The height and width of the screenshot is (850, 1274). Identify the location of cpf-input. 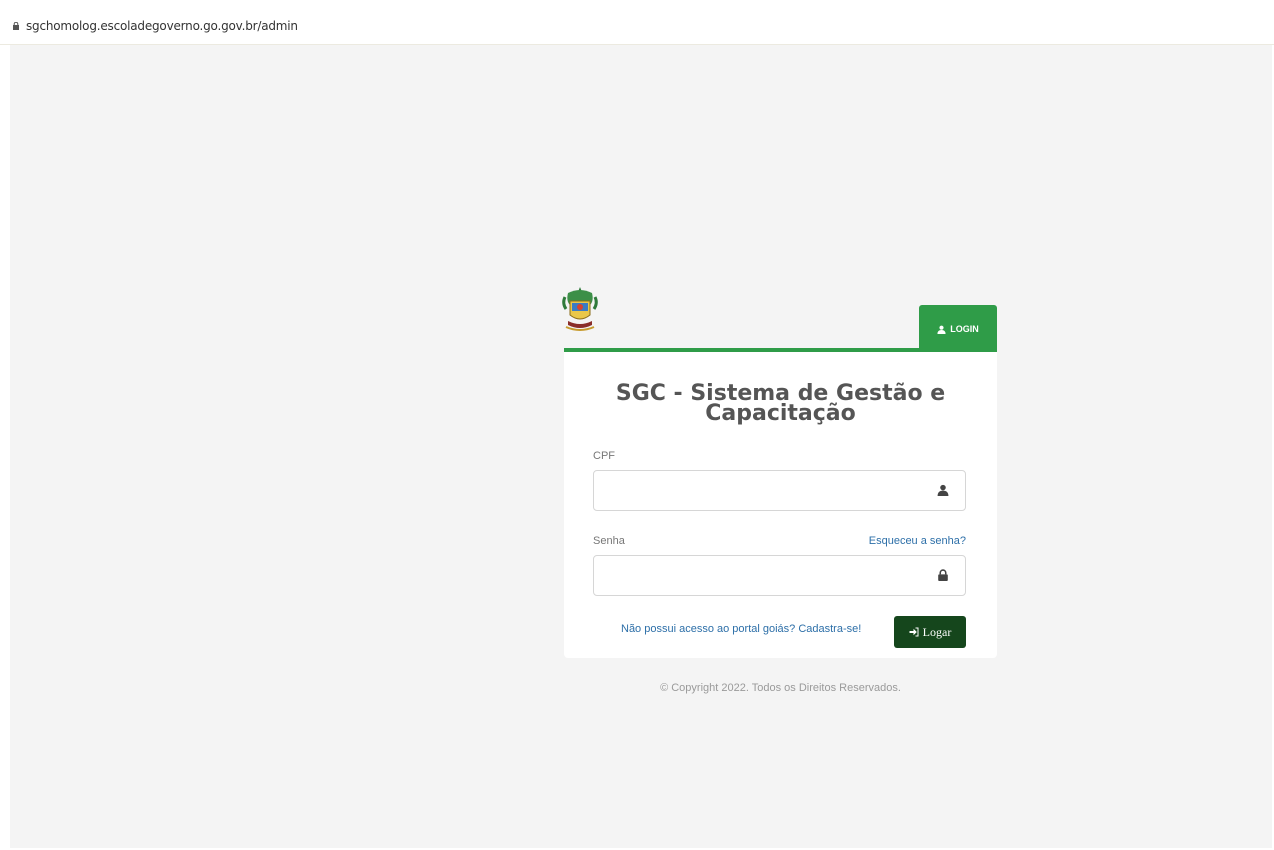
(764, 490).